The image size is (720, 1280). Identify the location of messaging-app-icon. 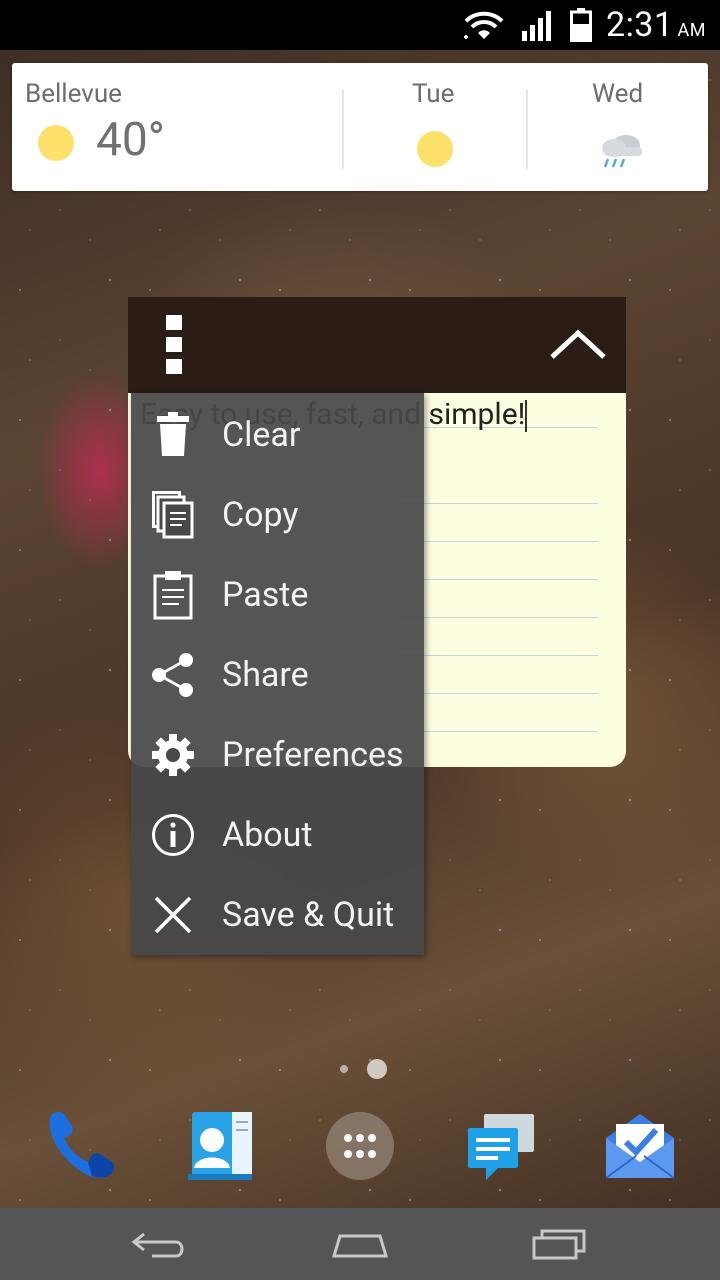
(500, 1146).